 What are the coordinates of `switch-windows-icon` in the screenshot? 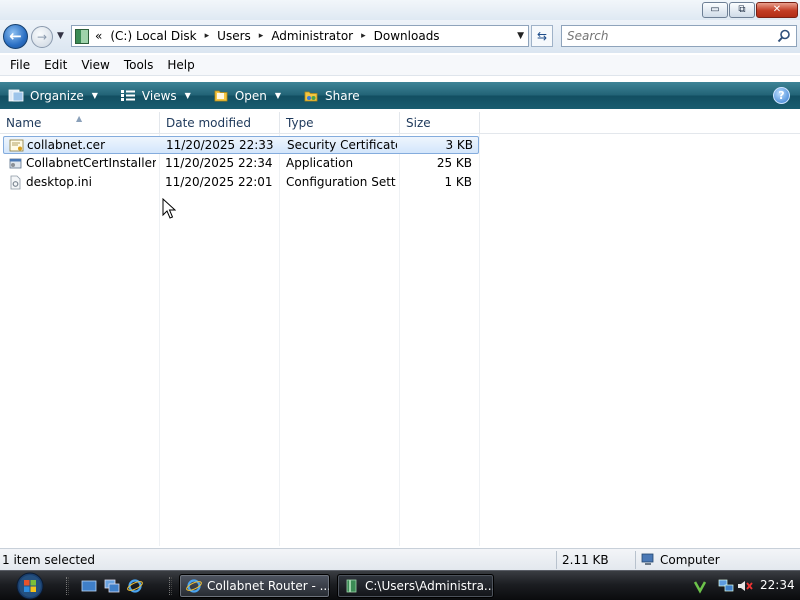 It's located at (112, 586).